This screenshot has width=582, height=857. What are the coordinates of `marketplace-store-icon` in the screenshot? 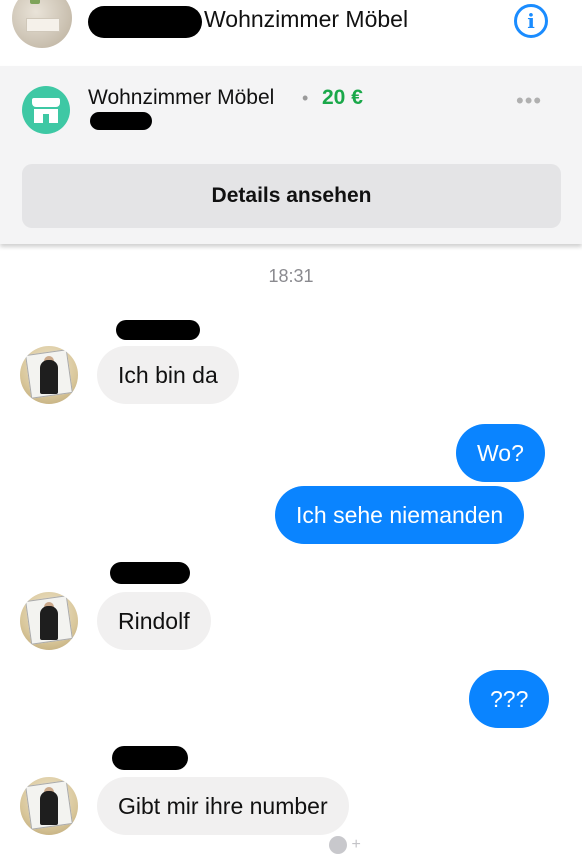 It's located at (46, 110).